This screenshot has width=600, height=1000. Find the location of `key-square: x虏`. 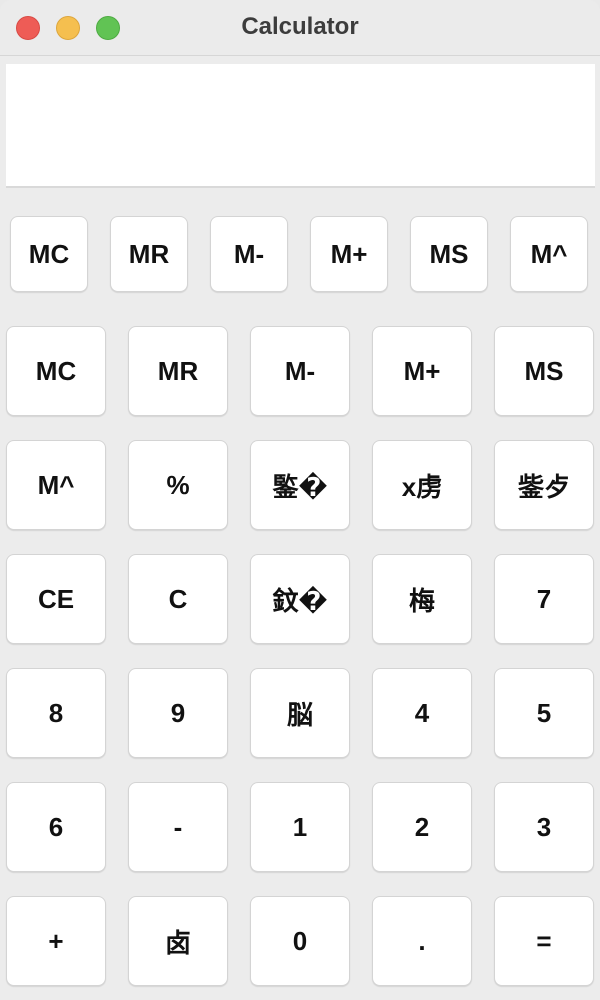

key-square: x虏 is located at coordinates (422, 485).